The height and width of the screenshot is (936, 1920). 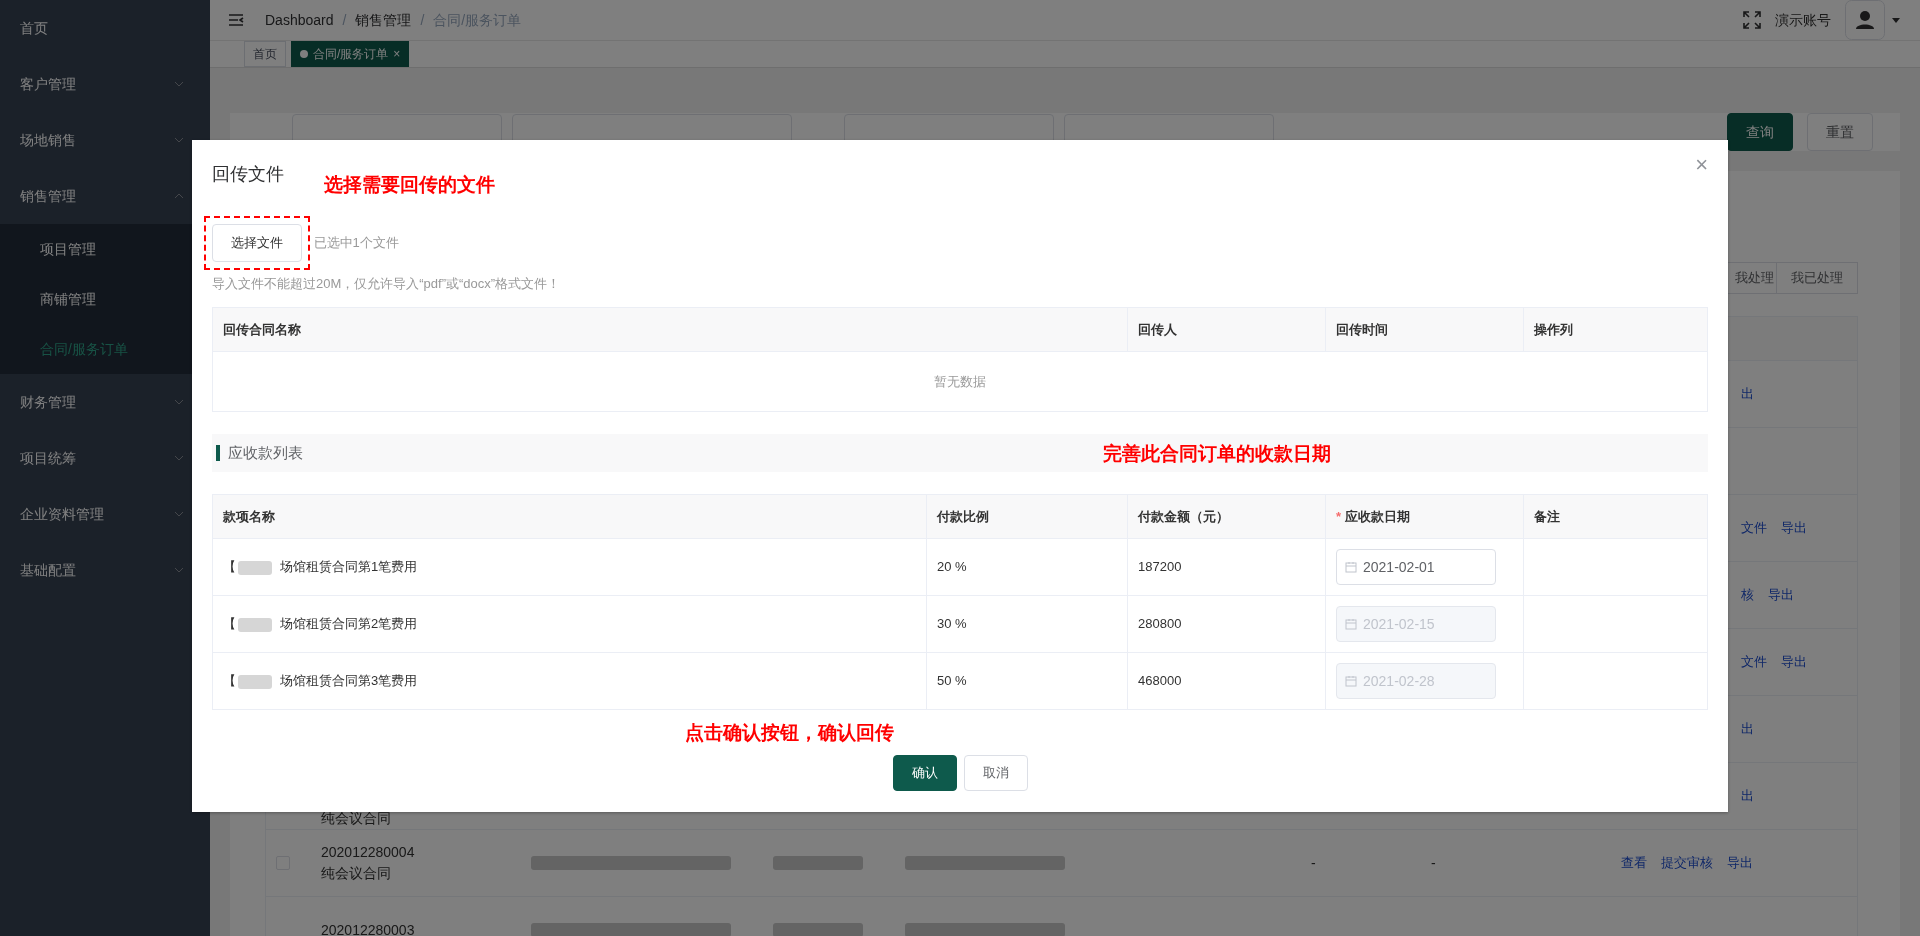 I want to click on table-cell: 468000, so click(x=1226, y=681).